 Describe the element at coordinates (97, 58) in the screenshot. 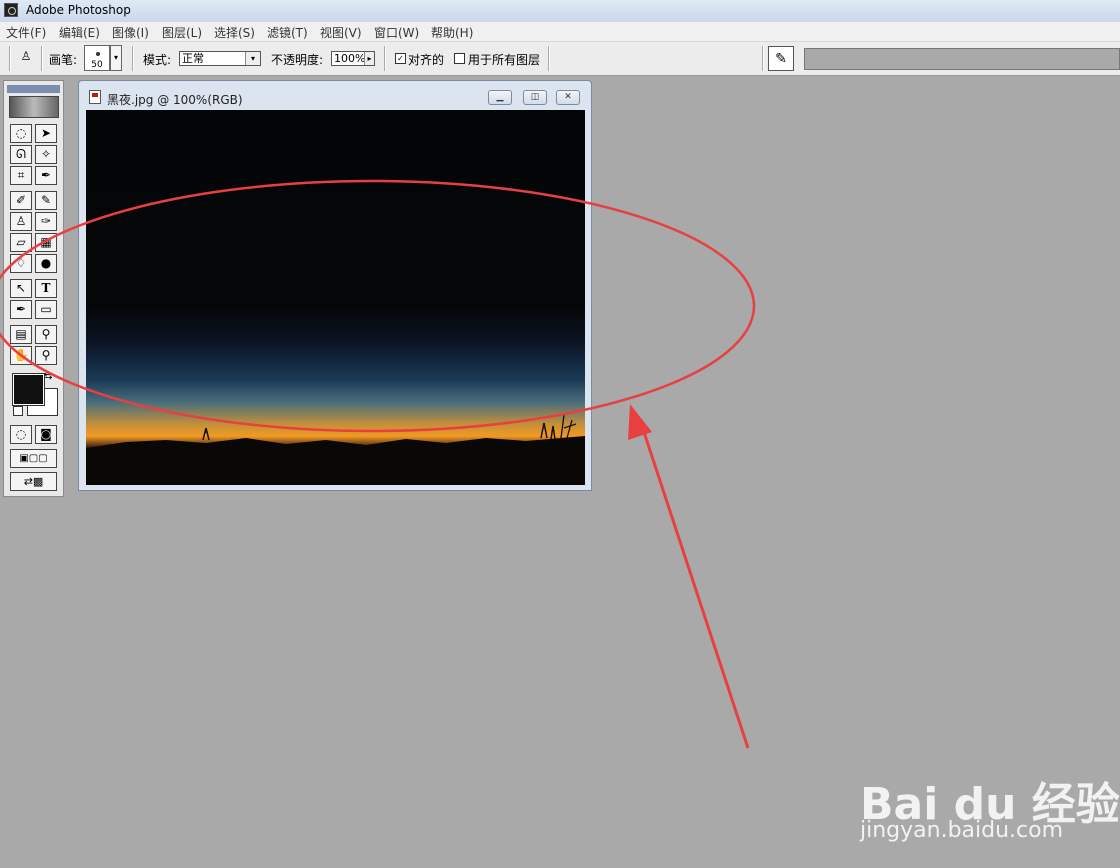

I see `brush-preset-picker: 50` at that location.